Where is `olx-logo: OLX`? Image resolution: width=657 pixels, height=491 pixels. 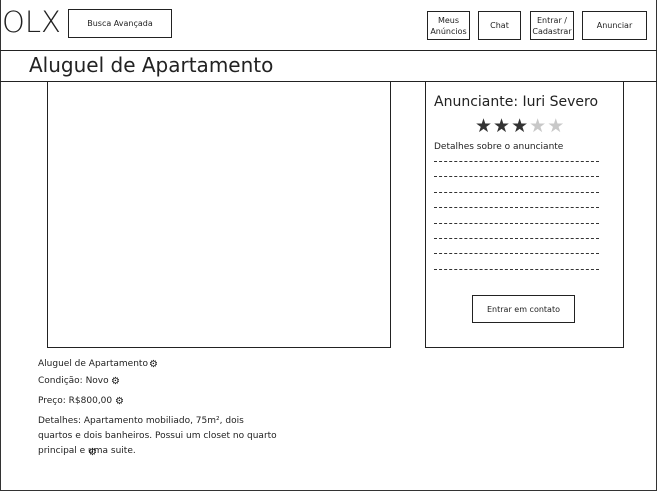 olx-logo: OLX is located at coordinates (31, 22).